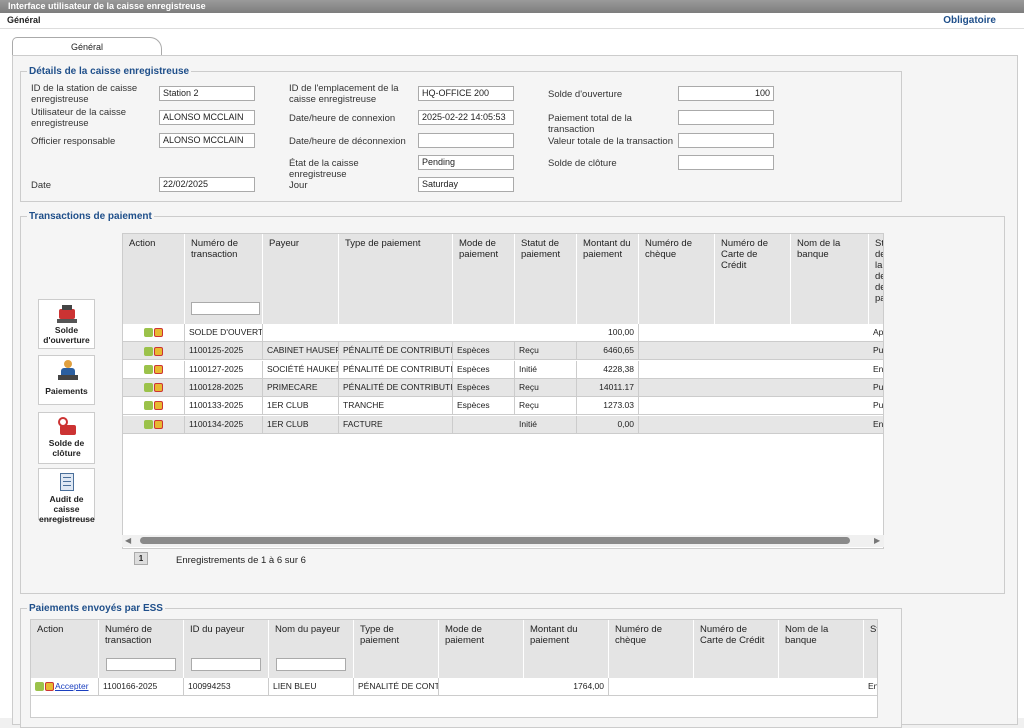 This screenshot has height=728, width=1024. Describe the element at coordinates (870, 649) in the screenshot. I see `column-header: St` at that location.